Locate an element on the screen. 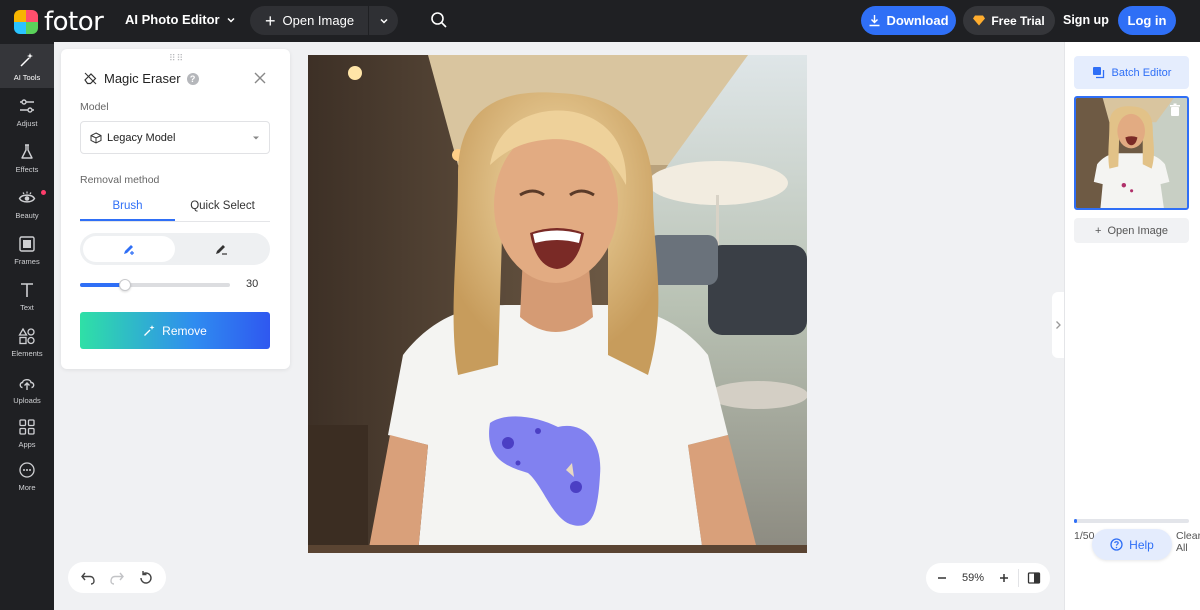  history-controls is located at coordinates (117, 577).